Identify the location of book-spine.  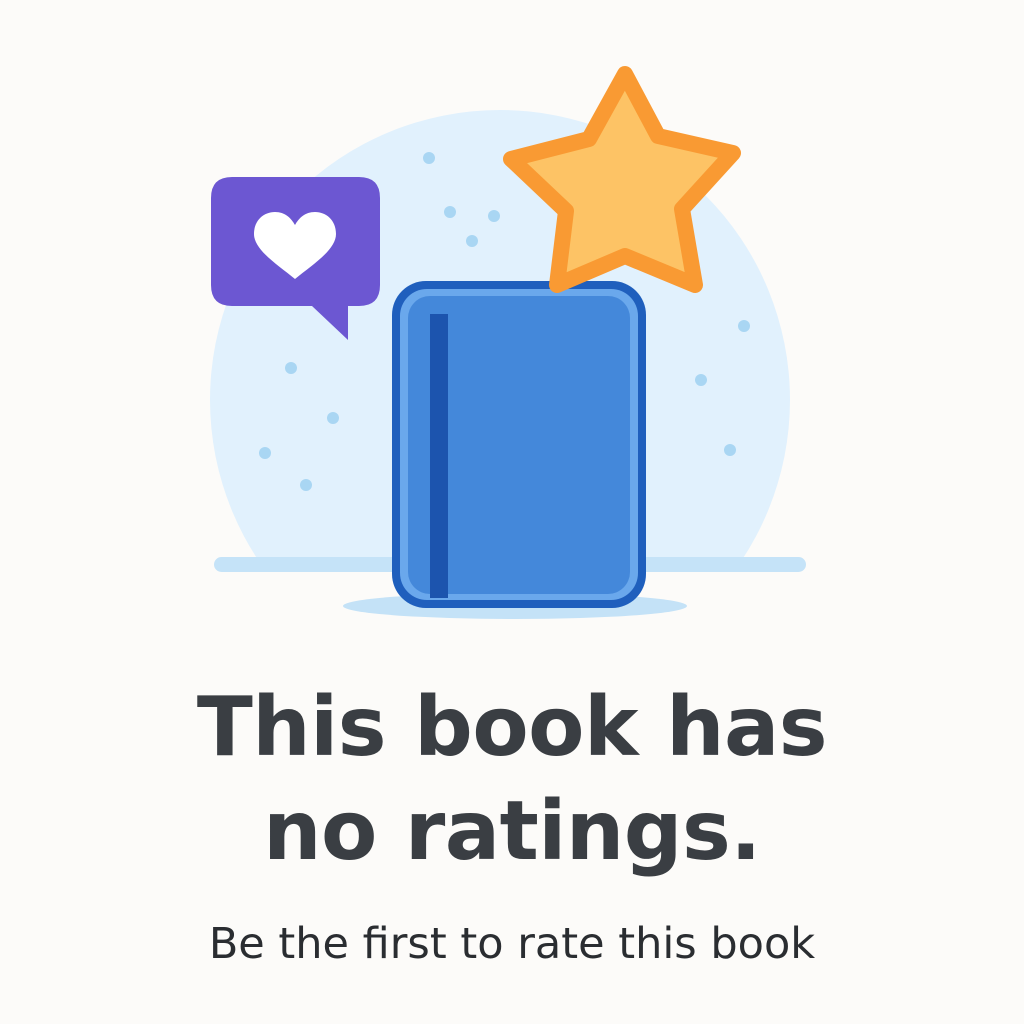
(439, 456).